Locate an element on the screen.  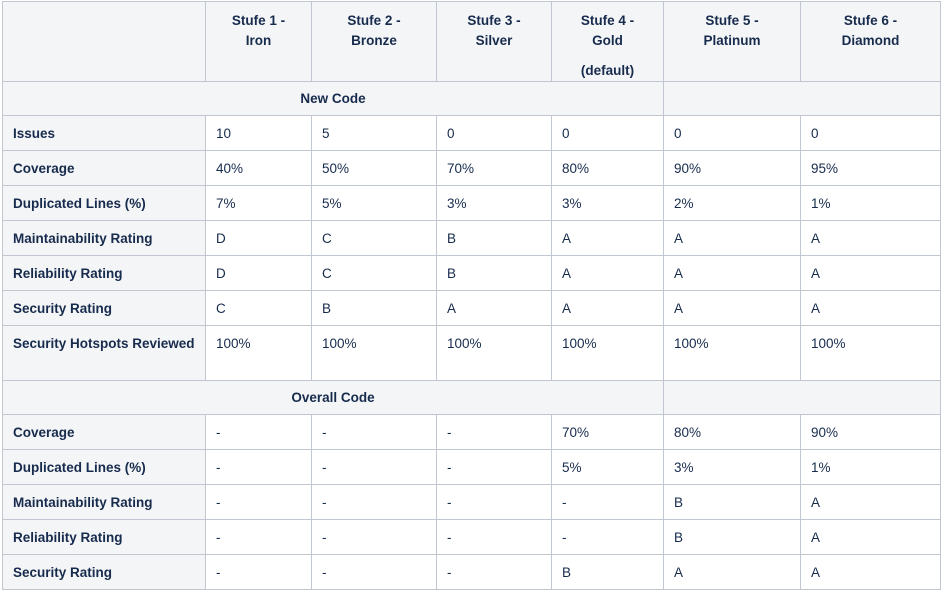
table-row: Coverage 40% 50% 70% 80% 90% 95% is located at coordinates (471, 168).